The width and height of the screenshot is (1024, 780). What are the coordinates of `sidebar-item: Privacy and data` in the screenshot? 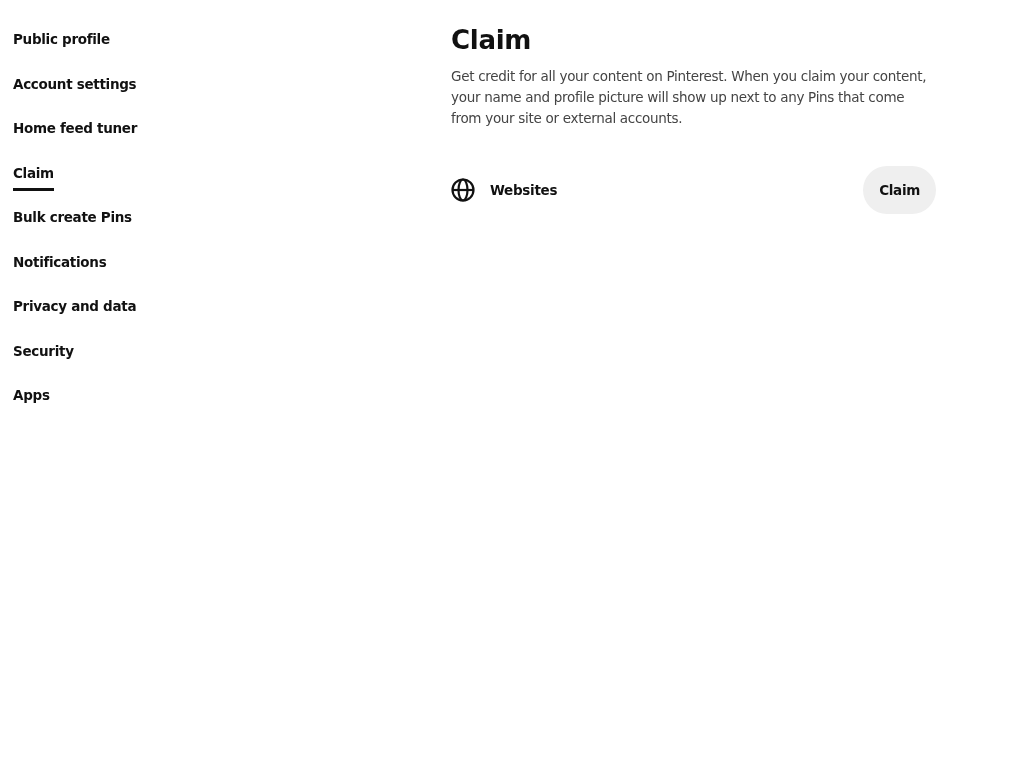 It's located at (75, 317).